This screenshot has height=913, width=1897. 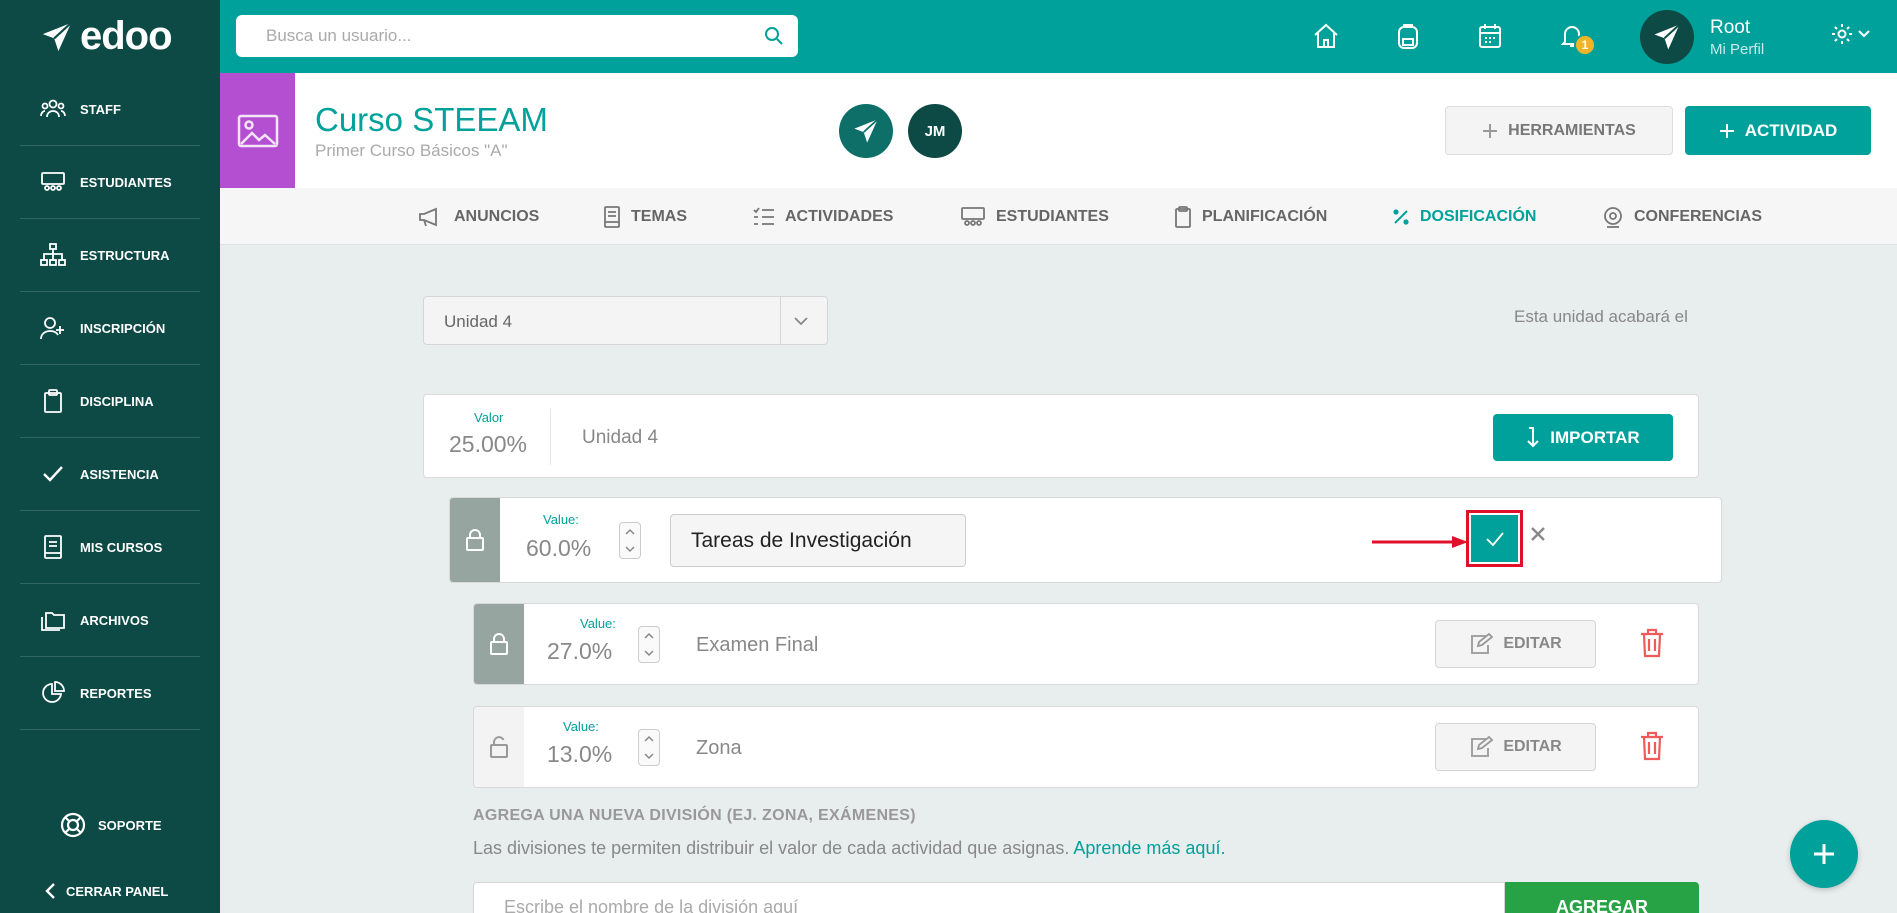 What do you see at coordinates (1250, 216) in the screenshot?
I see `tab-planificacion: PLANIFICACIÓN` at bounding box center [1250, 216].